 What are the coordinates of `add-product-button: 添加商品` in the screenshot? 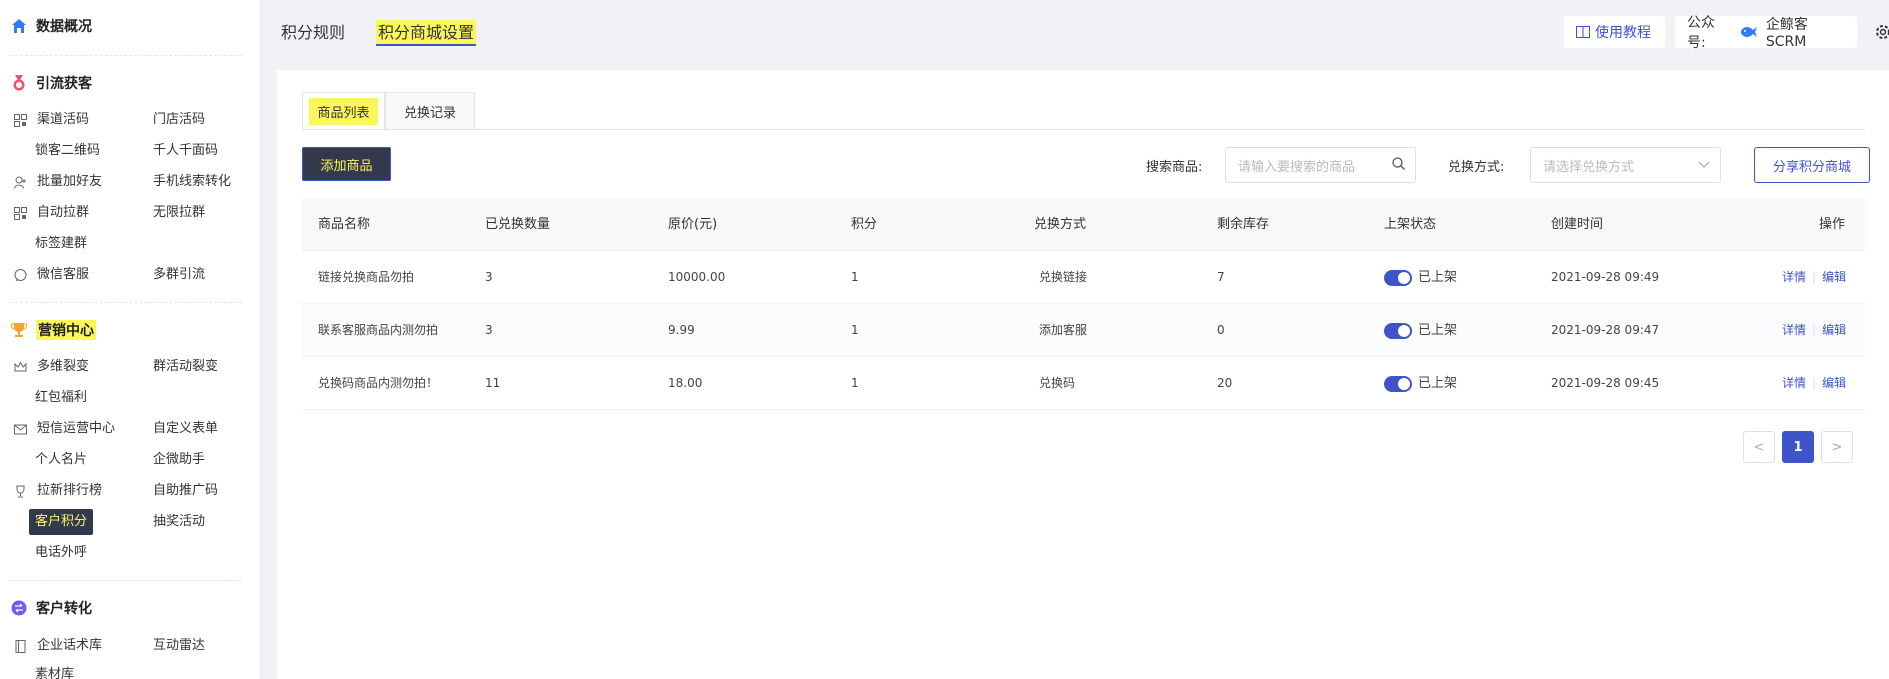 It's located at (346, 164).